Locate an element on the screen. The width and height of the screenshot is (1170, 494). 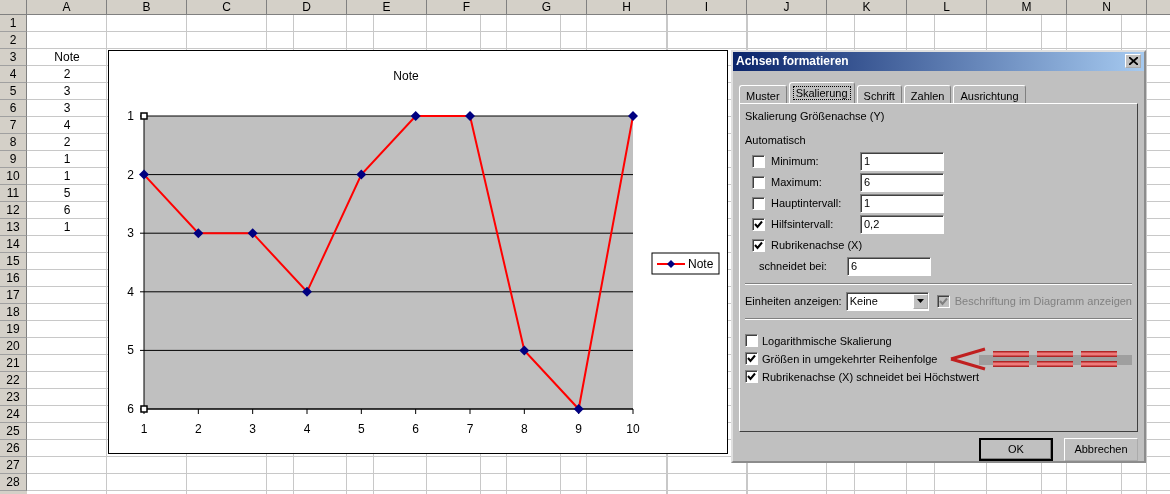
row-header: 12 is located at coordinates (13, 210).